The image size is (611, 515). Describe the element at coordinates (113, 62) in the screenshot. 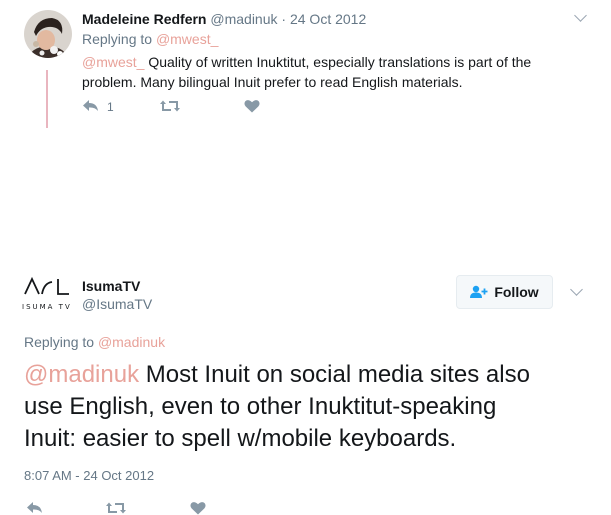

I see `mention-link: @mwest_` at that location.